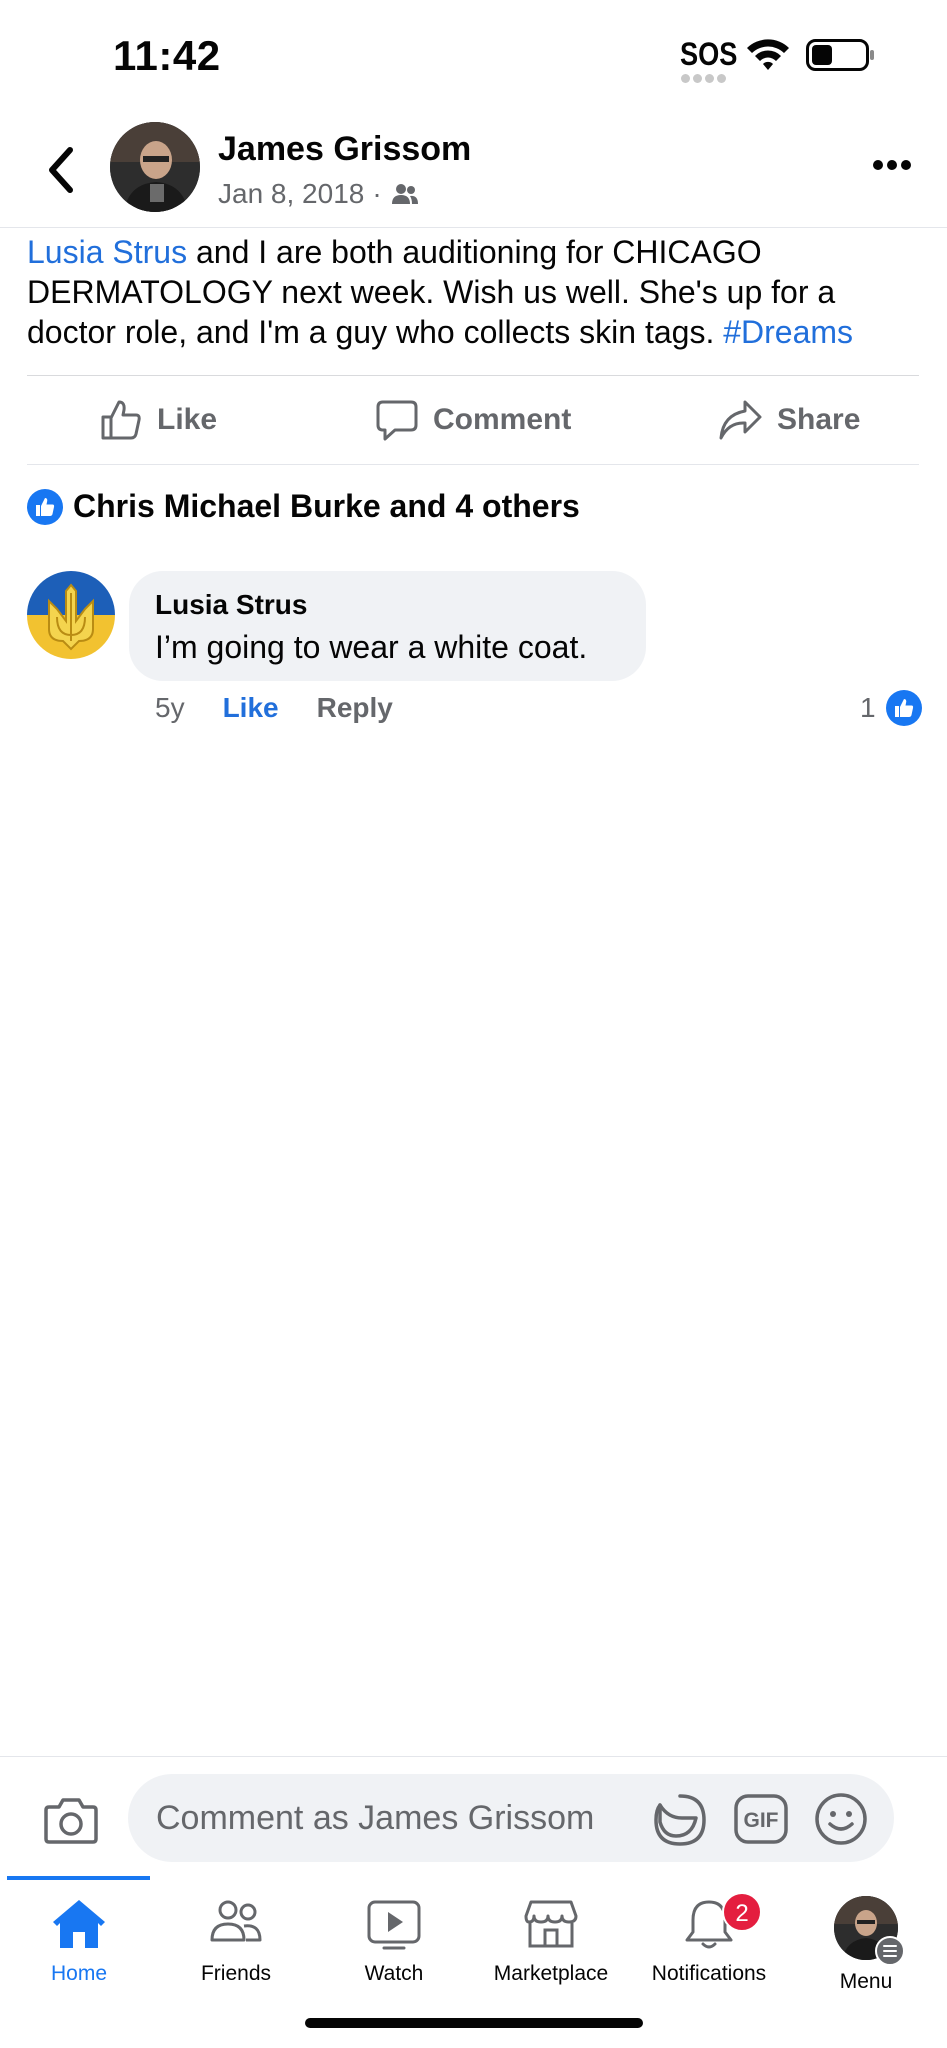 This screenshot has height=2048, width=947. Describe the element at coordinates (740, 420) in the screenshot. I see `share-icon` at that location.